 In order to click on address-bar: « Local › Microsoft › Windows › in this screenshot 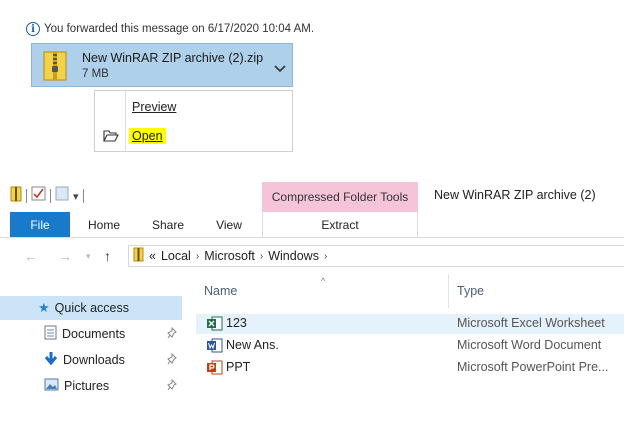, I will do `click(376, 256)`.